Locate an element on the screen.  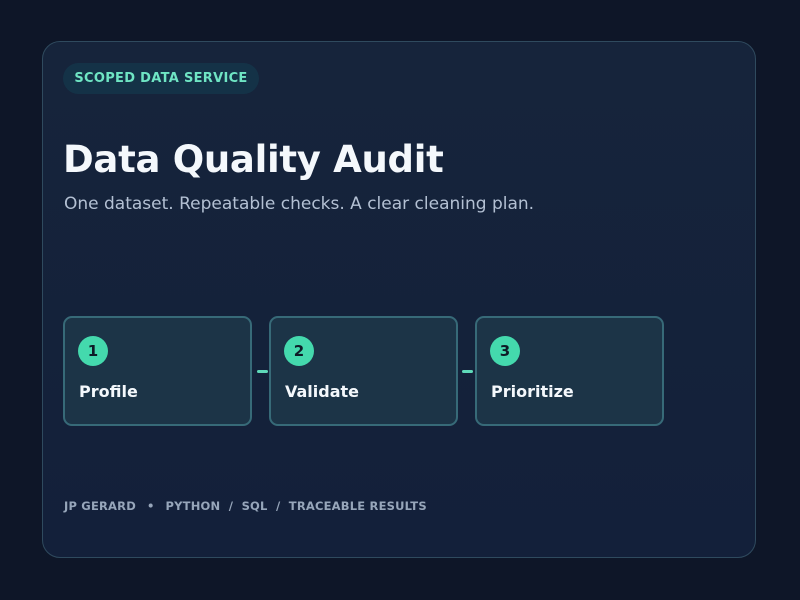
step-card-validate: 2 Validate is located at coordinates (363, 371).